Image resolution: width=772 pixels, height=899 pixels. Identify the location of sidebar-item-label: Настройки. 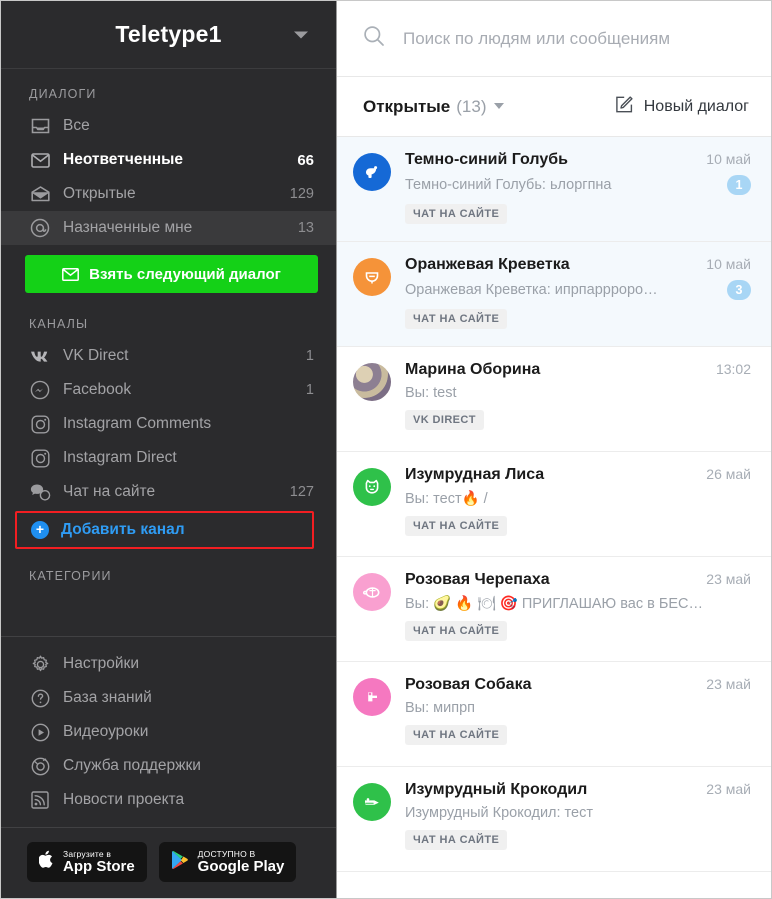
(101, 663).